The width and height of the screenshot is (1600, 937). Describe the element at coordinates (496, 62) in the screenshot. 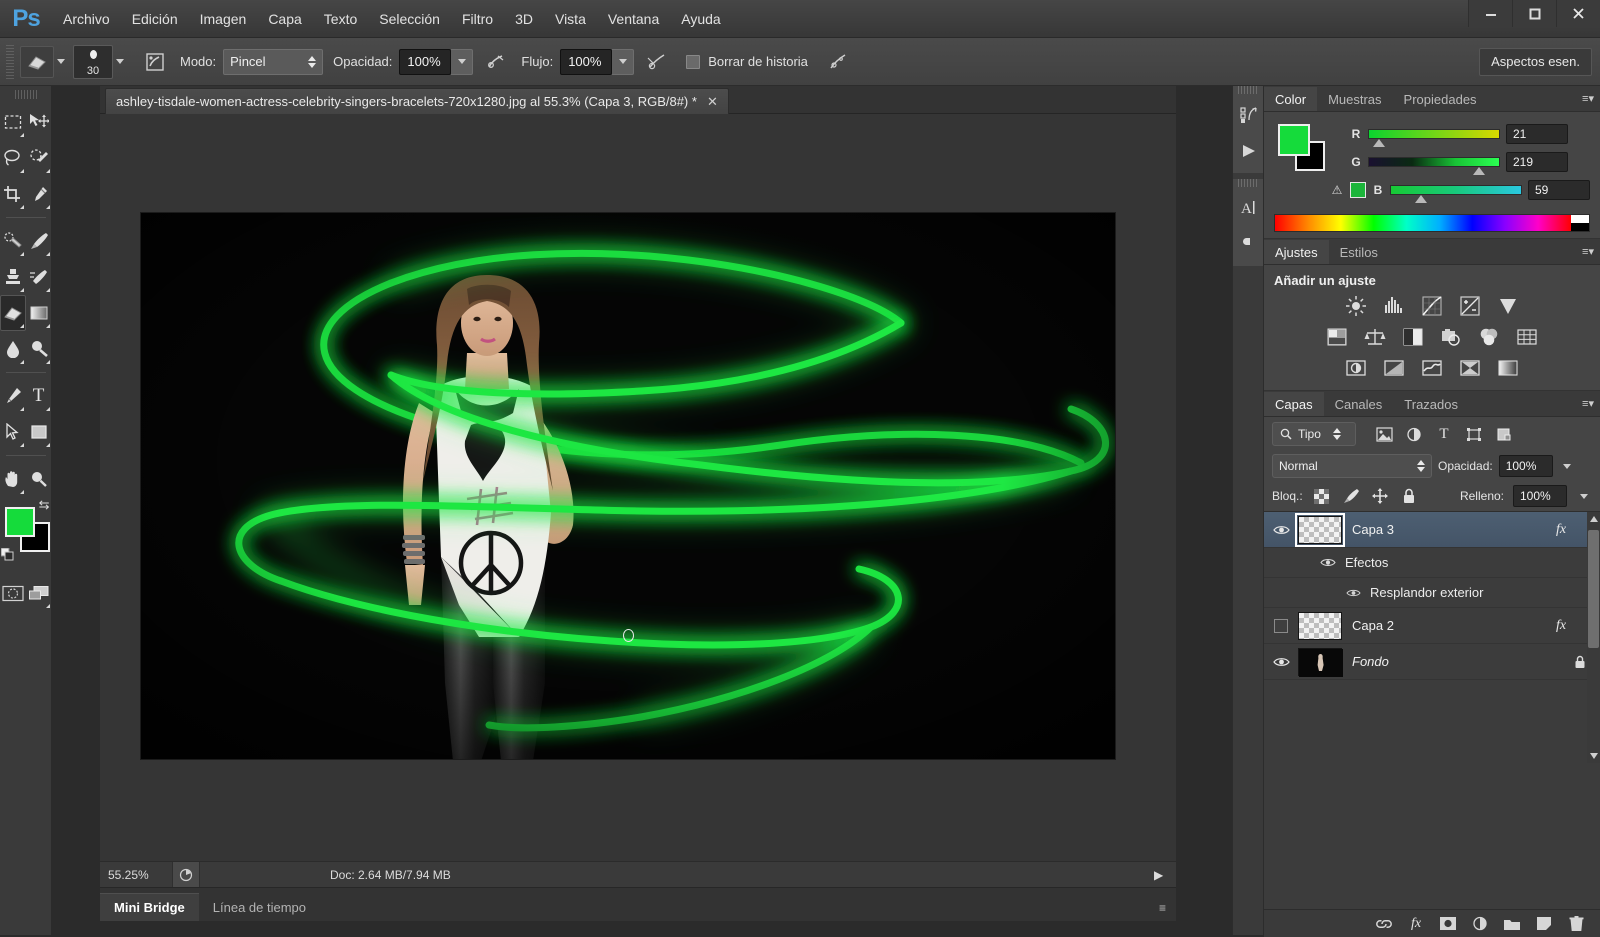

I see `pressure-opacity-button` at that location.